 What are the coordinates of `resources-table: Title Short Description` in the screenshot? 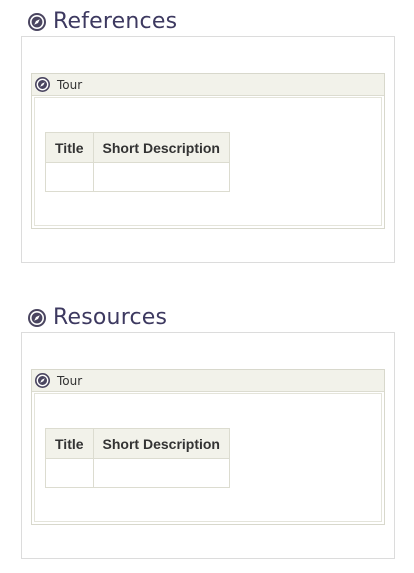 It's located at (138, 458).